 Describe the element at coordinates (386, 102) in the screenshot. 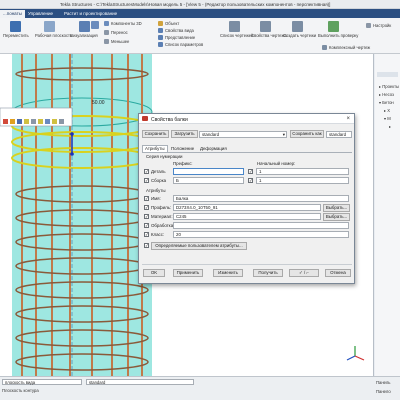

I see `tree-item-concrete: ▾ Бетон` at that location.